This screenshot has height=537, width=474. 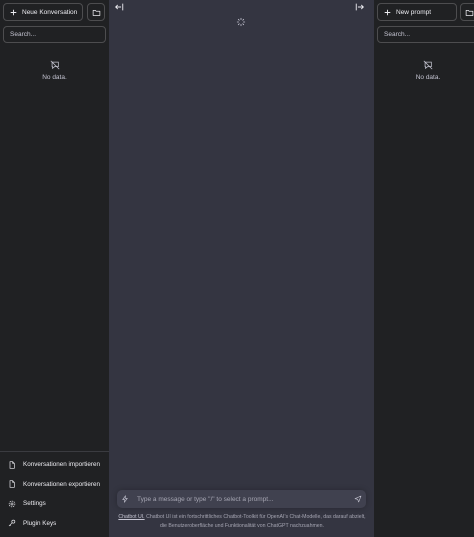 I want to click on plugin-keys-button: Plugin Keys, so click(x=54, y=524).